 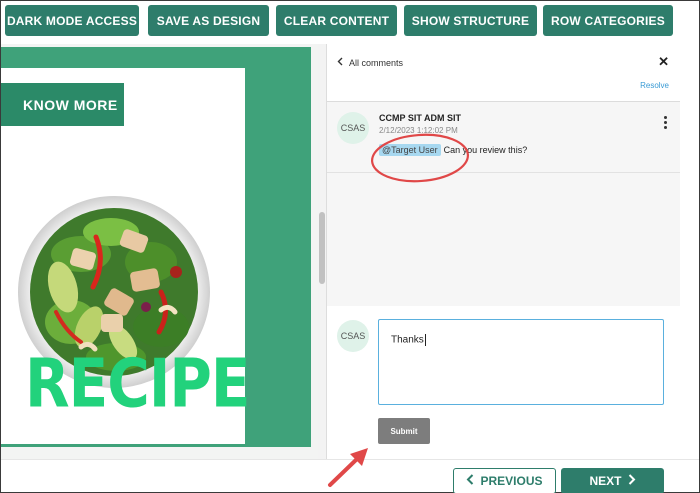 I want to click on more-options-icon, so click(x=666, y=122).